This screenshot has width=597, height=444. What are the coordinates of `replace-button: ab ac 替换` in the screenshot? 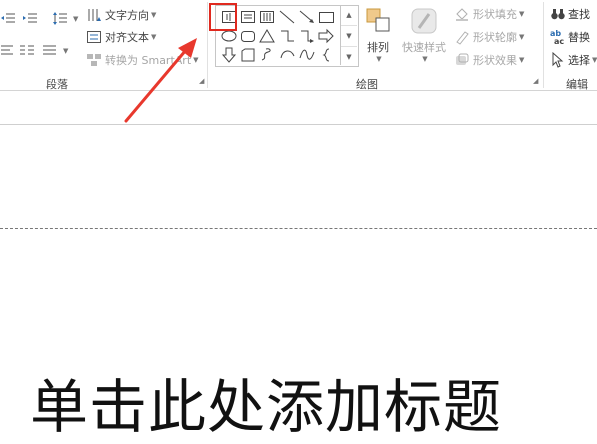 It's located at (570, 37).